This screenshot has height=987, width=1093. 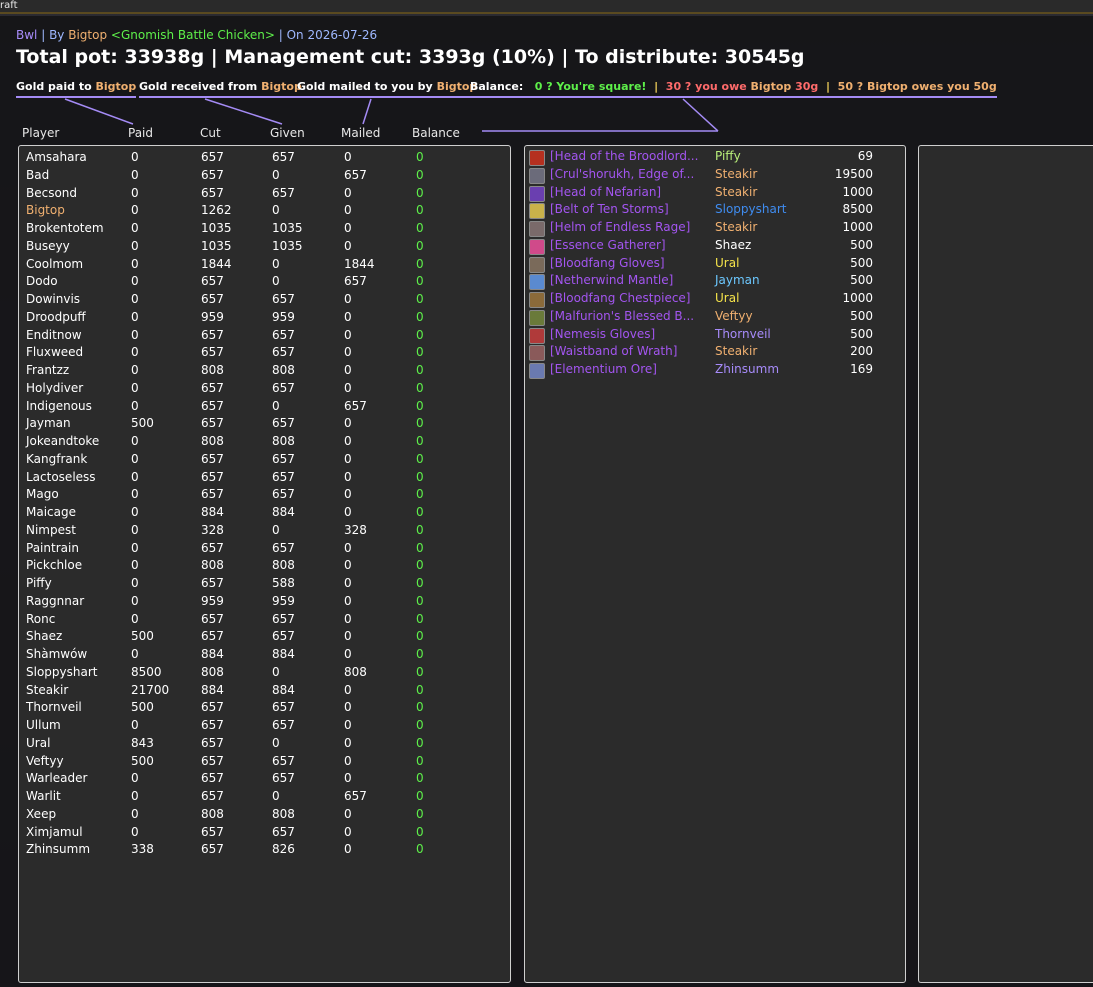 I want to click on table-row: Shàmwów 0 884 884 0 0, so click(x=264, y=656).